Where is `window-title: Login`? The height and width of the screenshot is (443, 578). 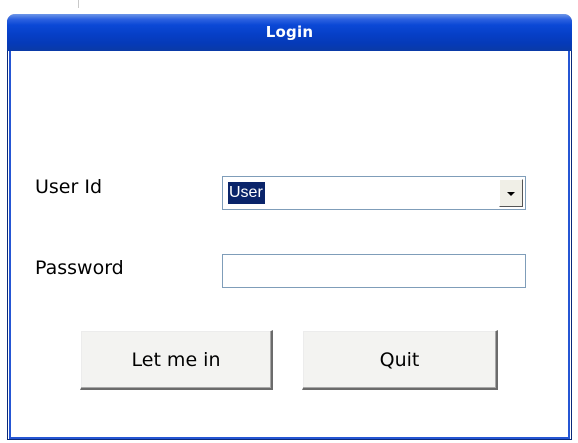 window-title: Login is located at coordinates (289, 32).